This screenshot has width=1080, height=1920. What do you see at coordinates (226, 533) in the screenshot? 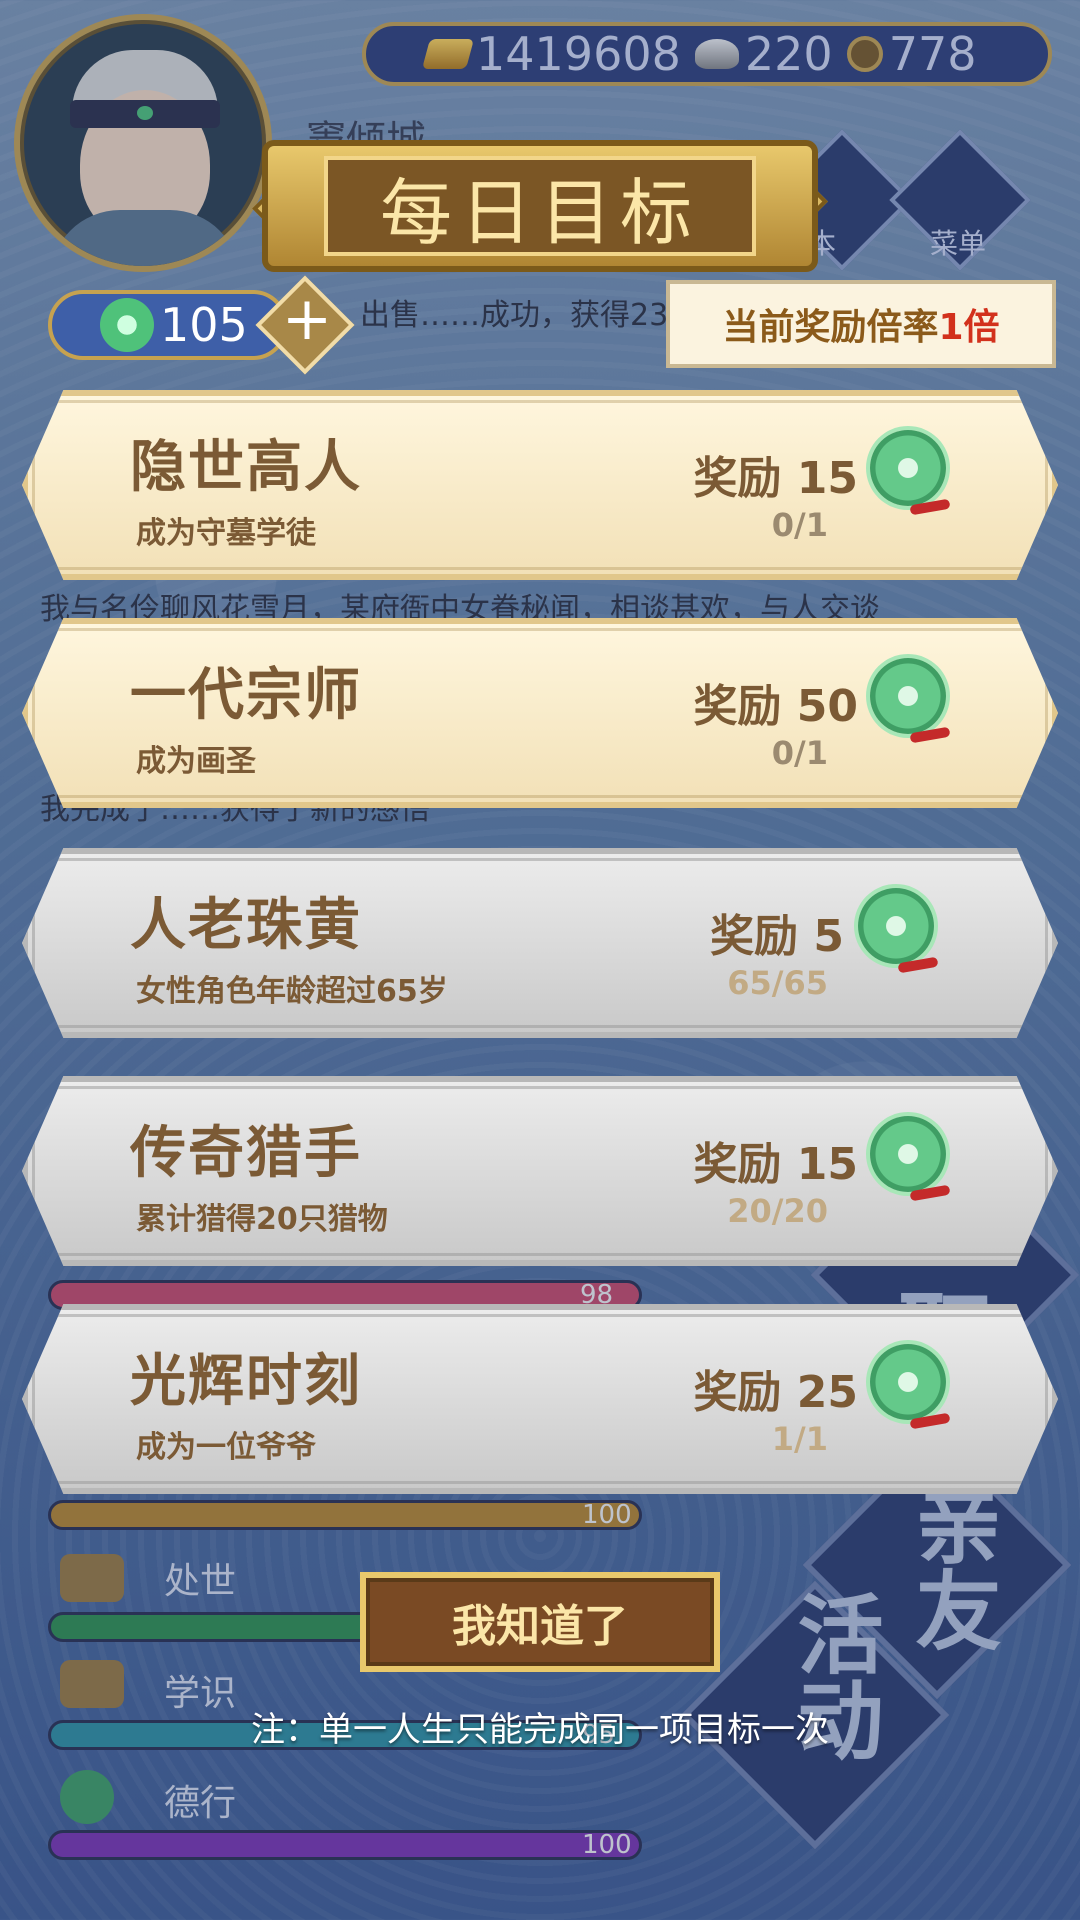
I see `goal-desc: 成为守墓学徒` at bounding box center [226, 533].